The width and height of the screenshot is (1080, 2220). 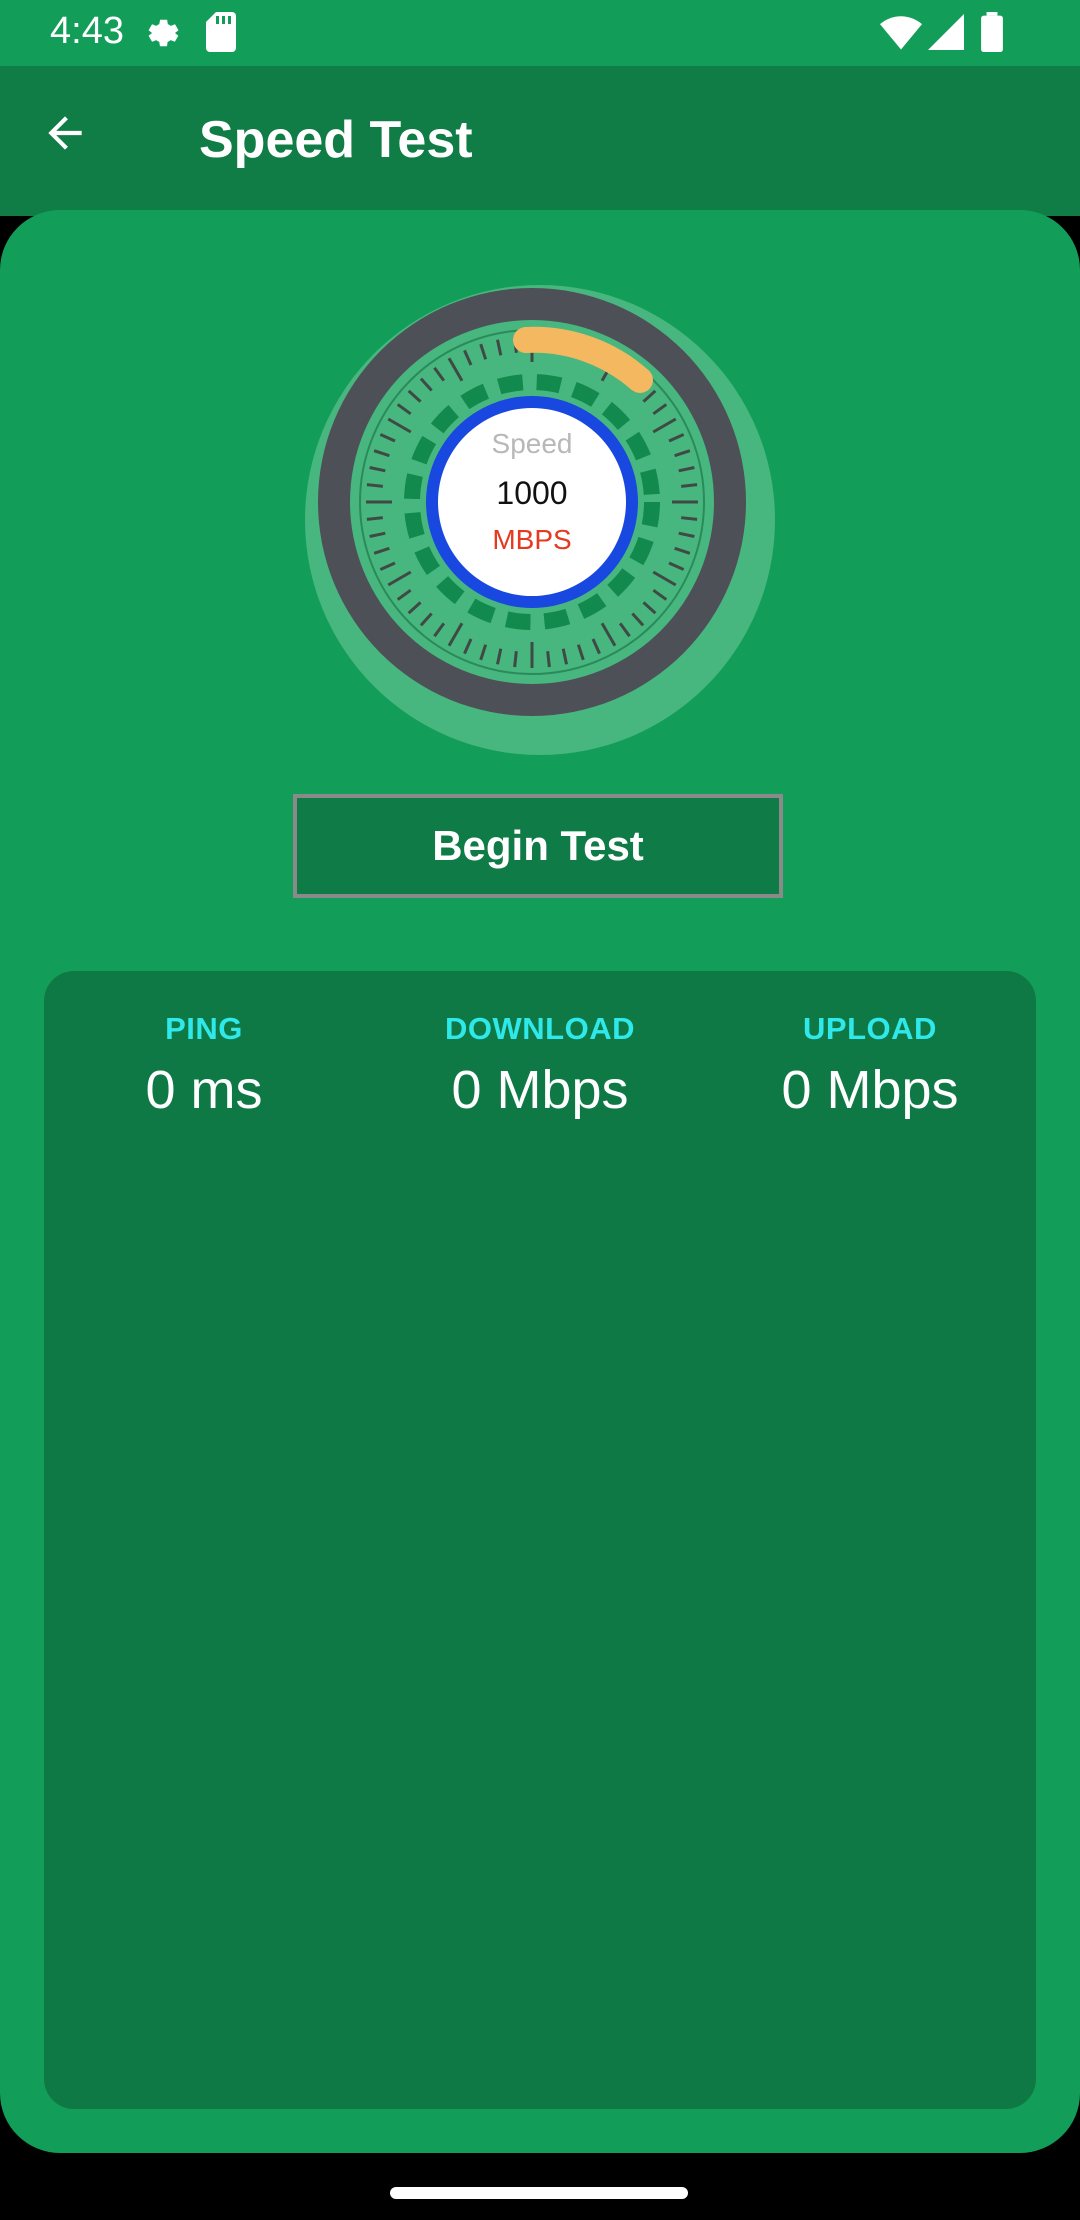 What do you see at coordinates (204, 1090) in the screenshot?
I see `ping-value: 0 ms` at bounding box center [204, 1090].